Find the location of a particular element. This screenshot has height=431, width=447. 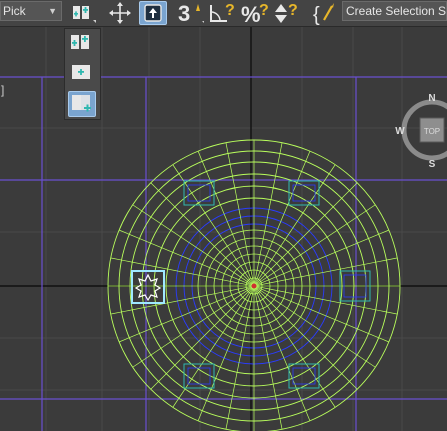

use-transform-coordinate-center-button is located at coordinates (82, 104).